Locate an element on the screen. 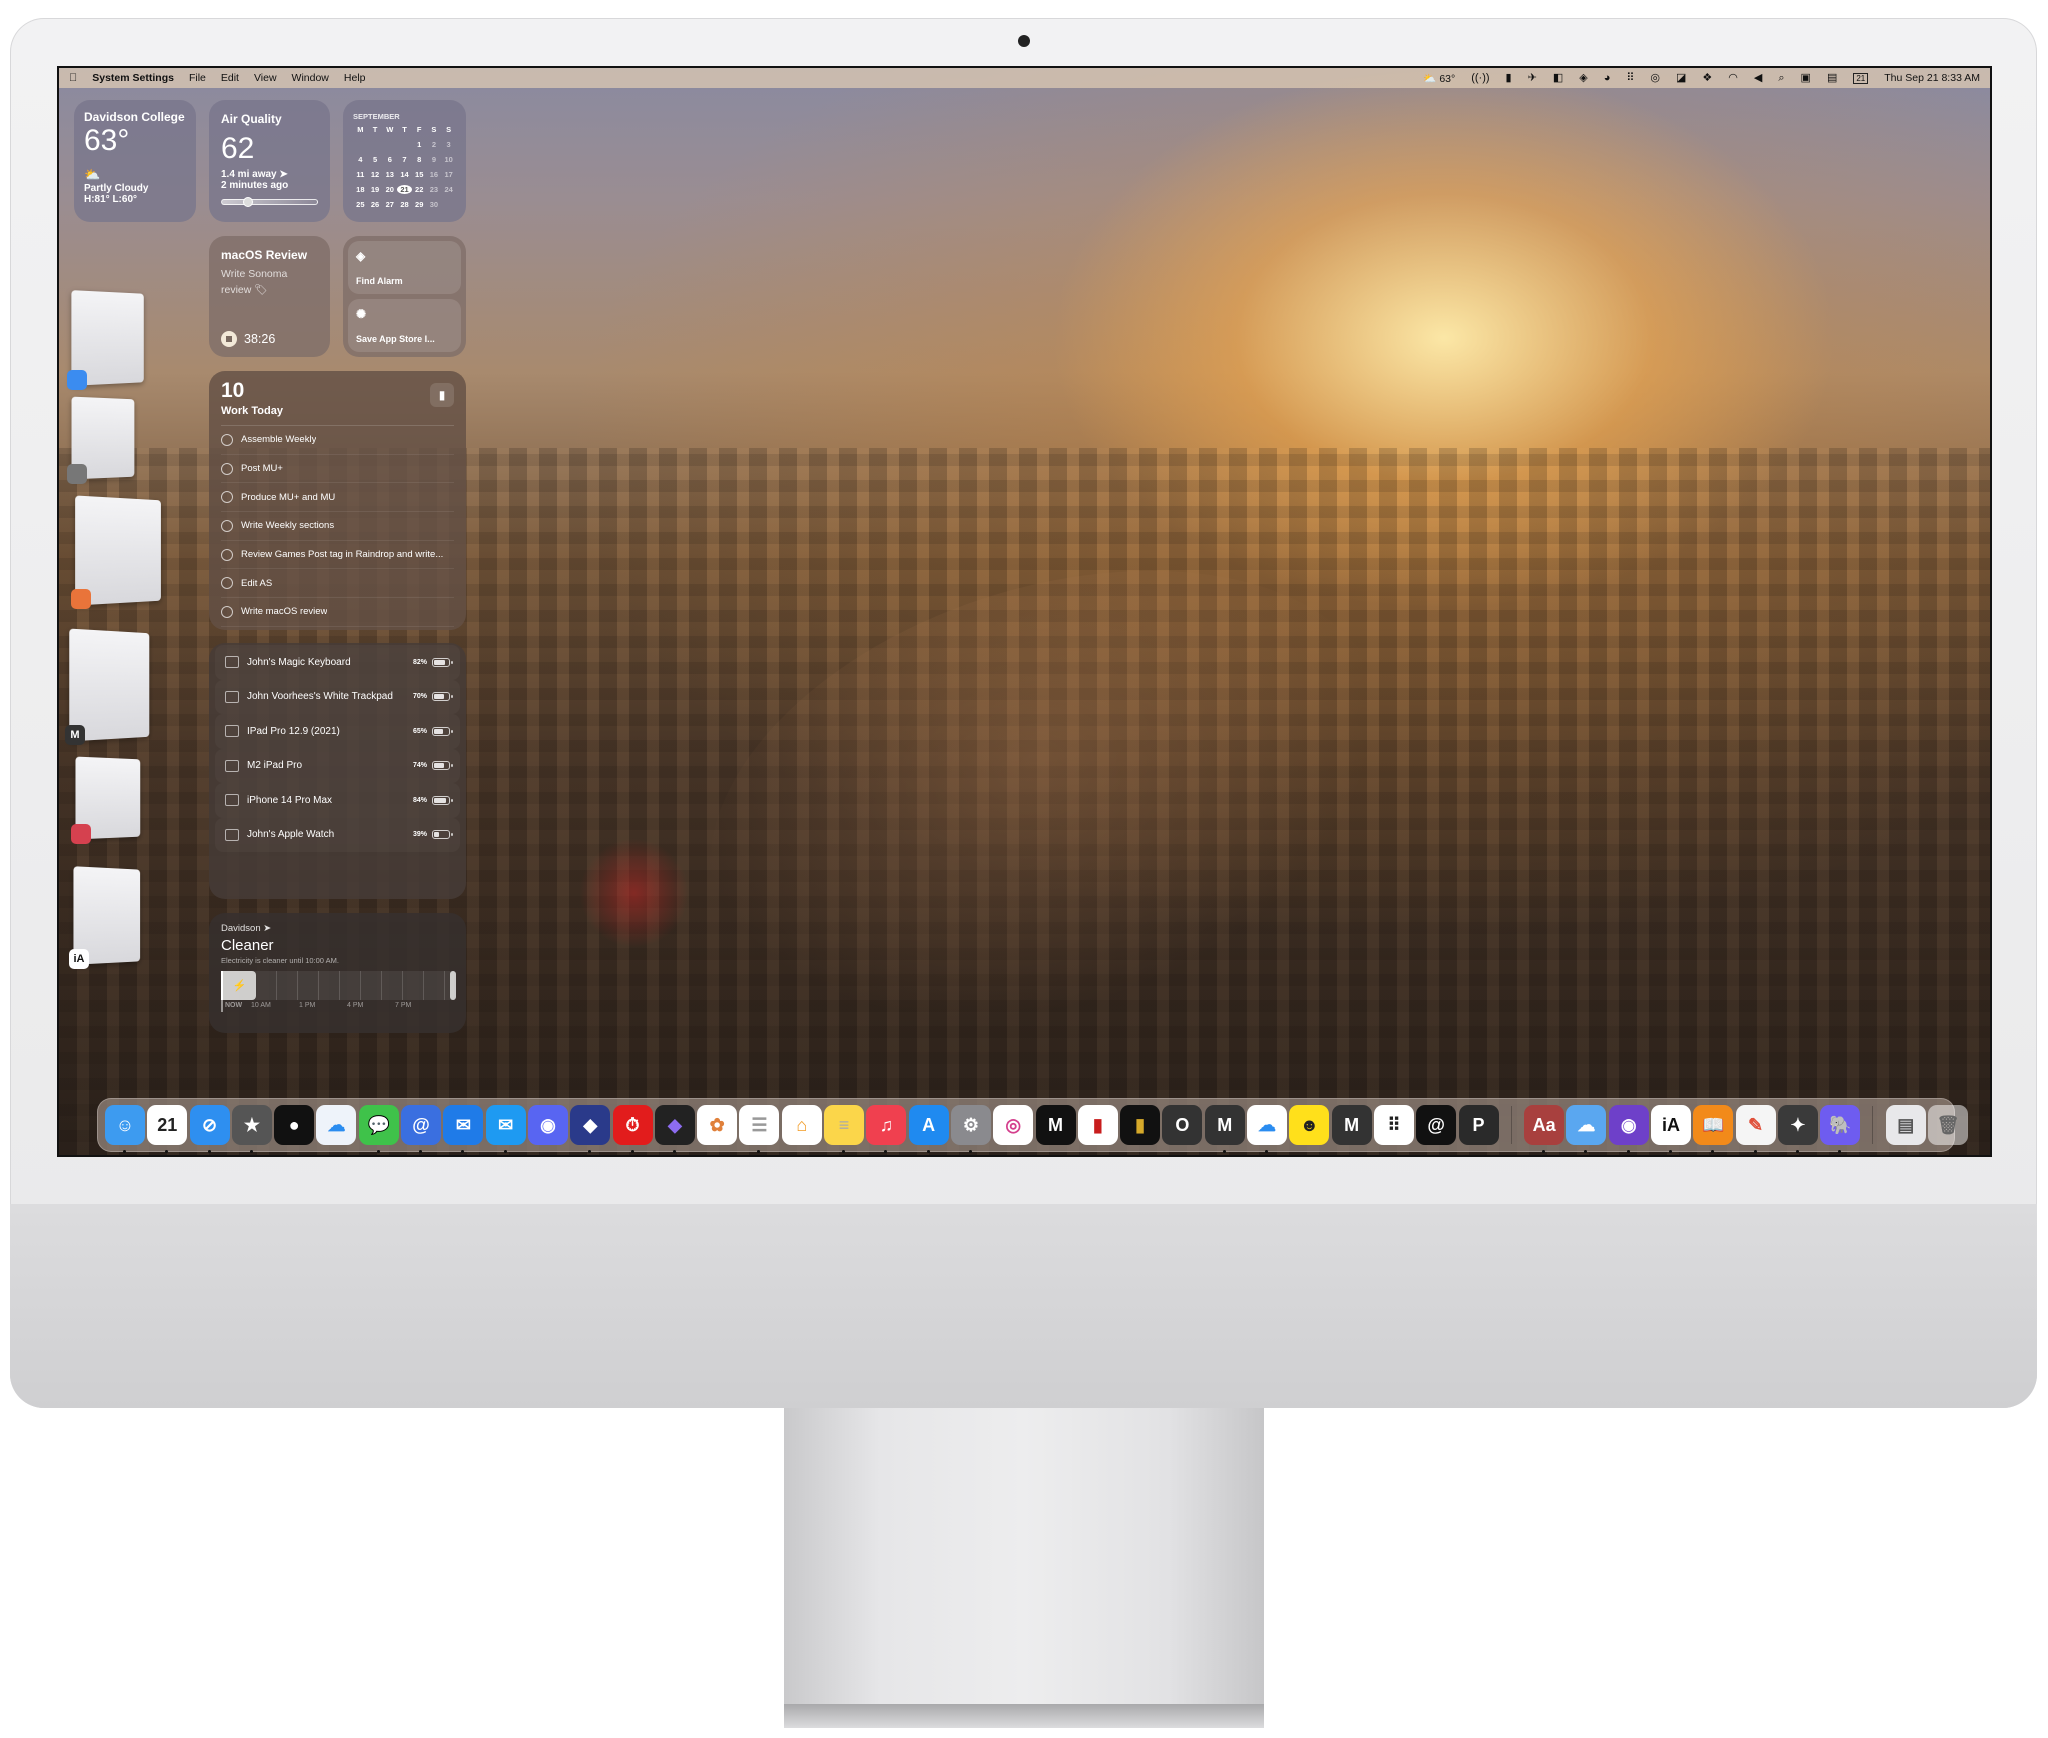 This screenshot has height=1738, width=2048. menu-view: View is located at coordinates (265, 78).